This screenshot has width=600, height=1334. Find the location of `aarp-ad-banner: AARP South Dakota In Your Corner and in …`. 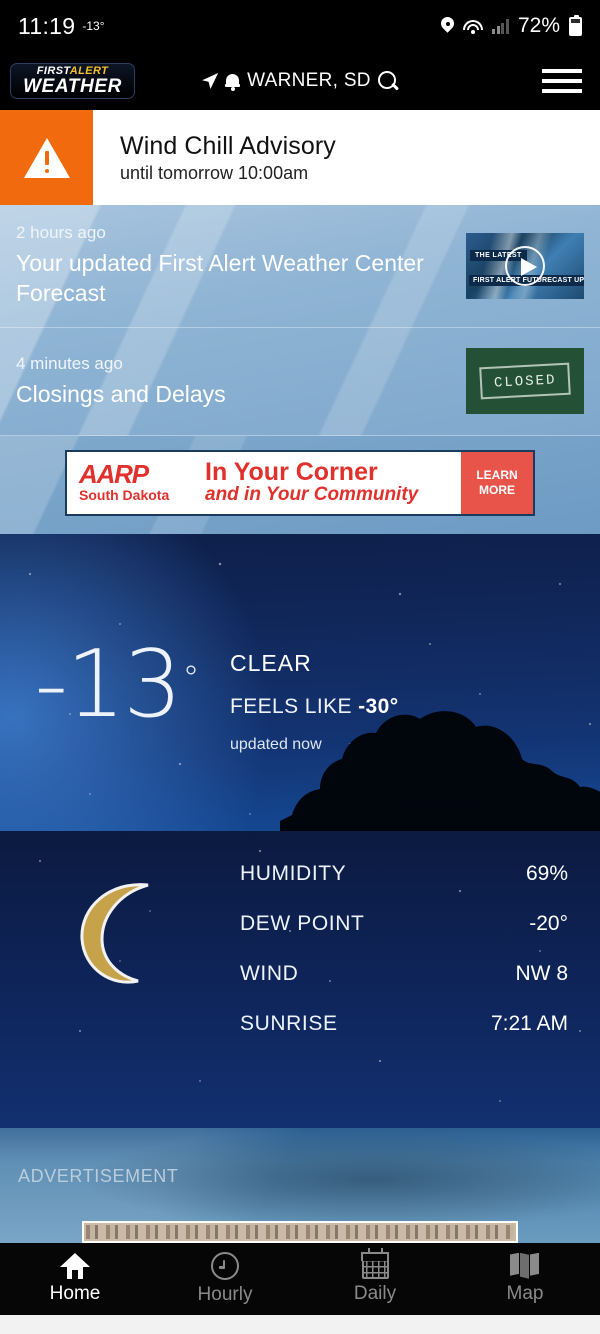

aarp-ad-banner: AARP South Dakota In Your Corner and in … is located at coordinates (300, 482).